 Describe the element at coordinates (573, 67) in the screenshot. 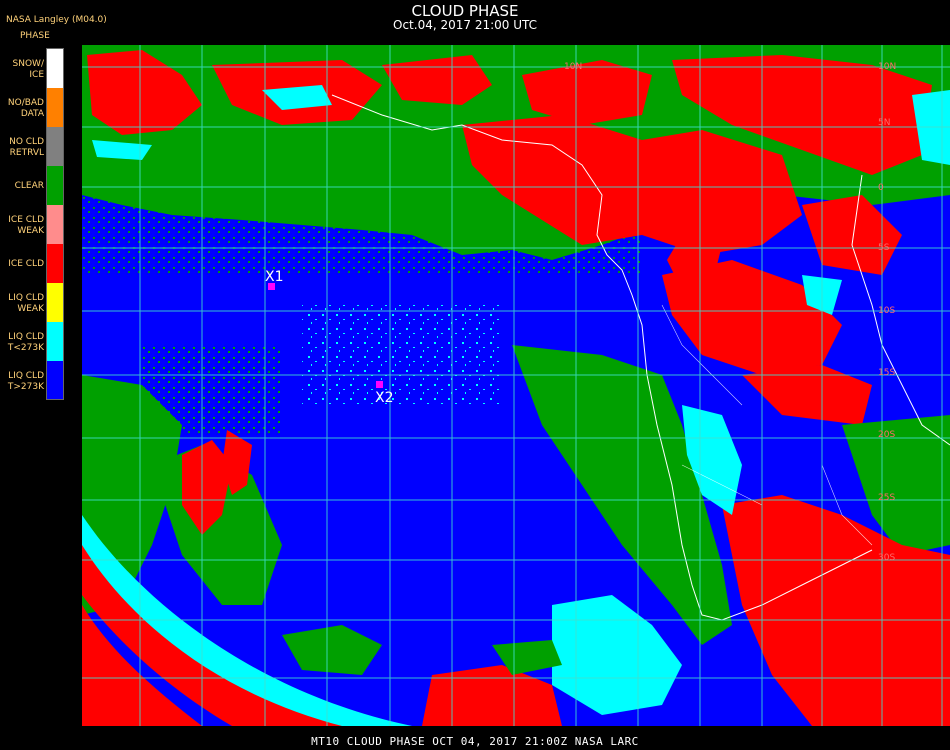

I see `grid-label-10n: 10N` at that location.